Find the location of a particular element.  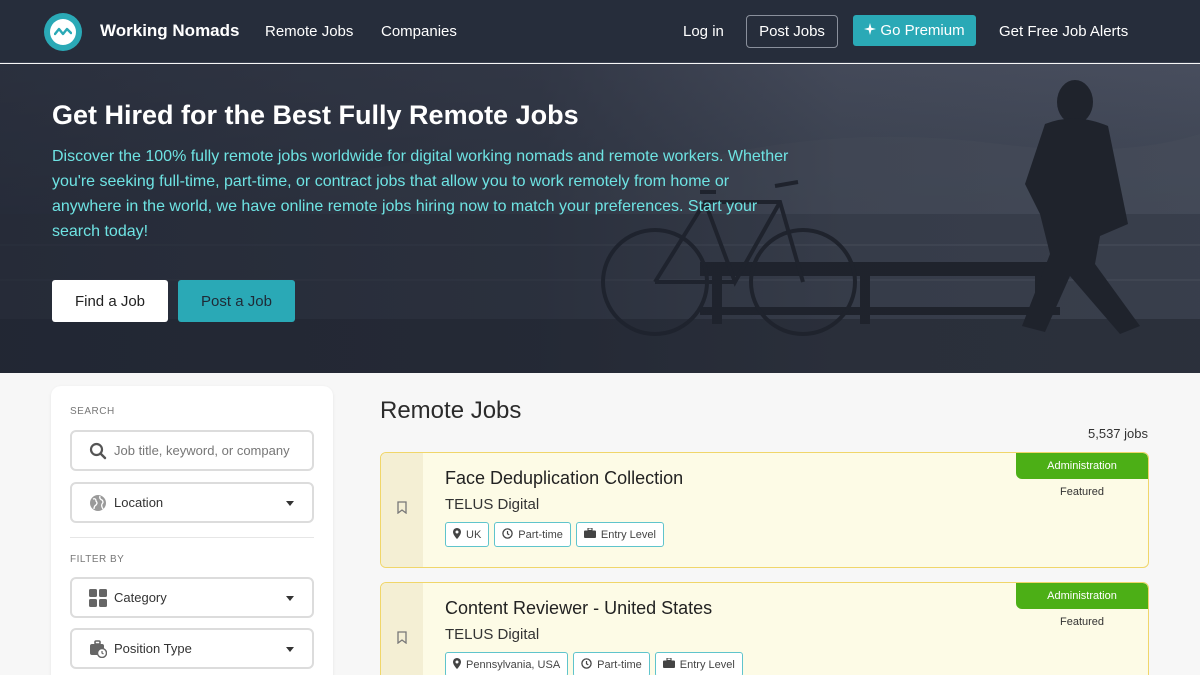

hero-title: Get Hired for the Best Fully Remote Jobs is located at coordinates (315, 115).